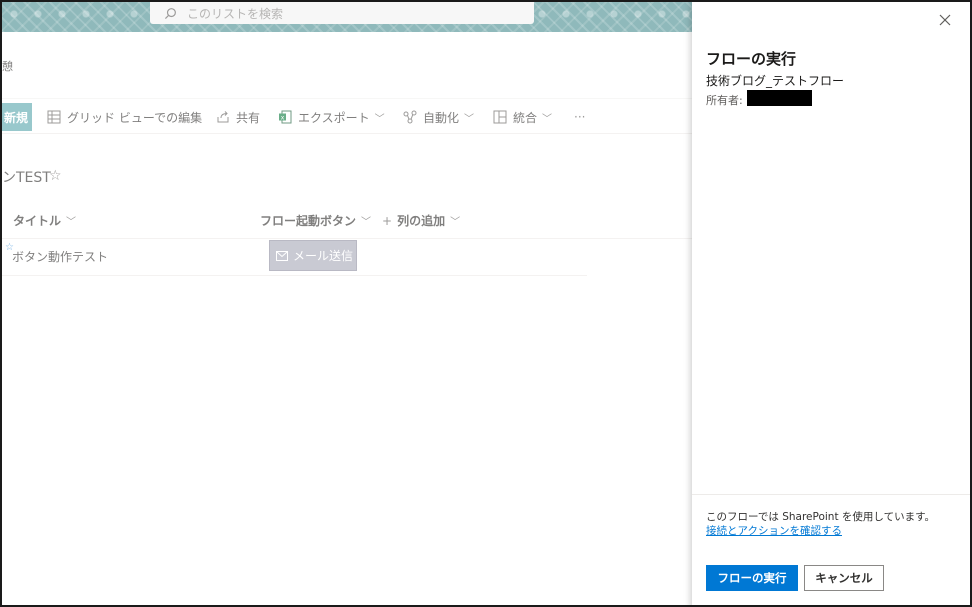 The image size is (972, 607). I want to click on cancel-button: キャンセル, so click(844, 578).